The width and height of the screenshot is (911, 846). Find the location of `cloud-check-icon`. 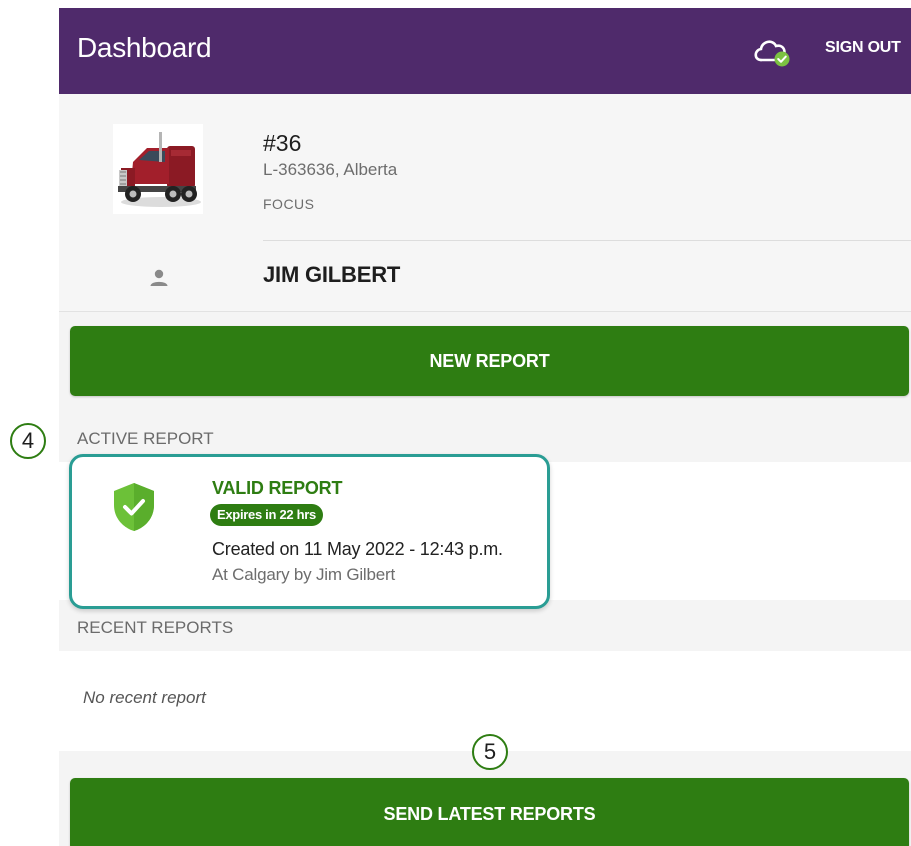

cloud-check-icon is located at coordinates (772, 51).